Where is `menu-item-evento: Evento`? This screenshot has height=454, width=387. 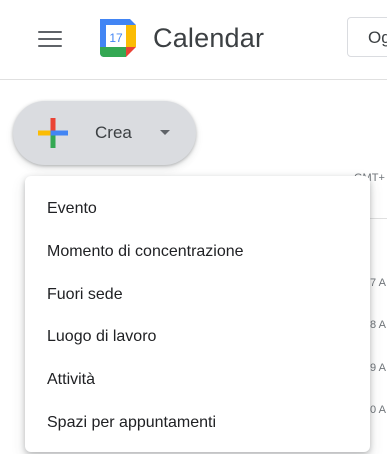
menu-item-evento: Evento is located at coordinates (197, 209).